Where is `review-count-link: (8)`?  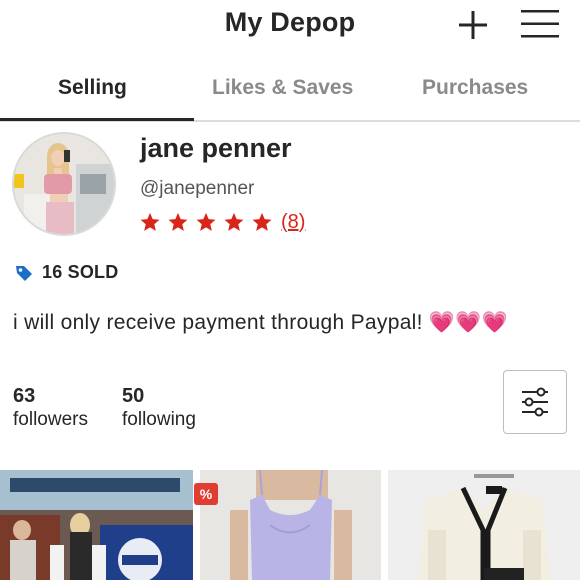
review-count-link: (8) is located at coordinates (293, 222).